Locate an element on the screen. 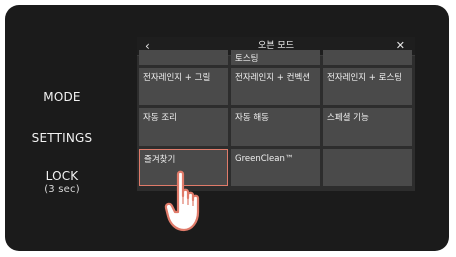 The width and height of the screenshot is (456, 257). hand-pointer-icon is located at coordinates (182, 201).